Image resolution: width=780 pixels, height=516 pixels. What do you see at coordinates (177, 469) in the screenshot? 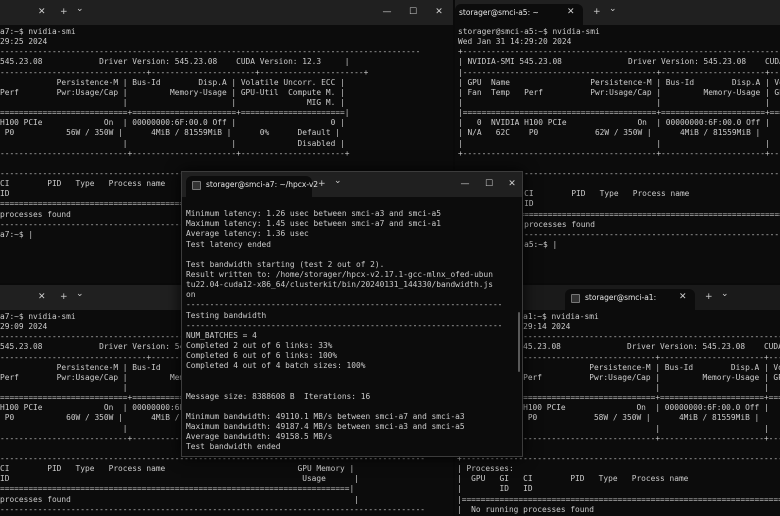
I see `terminal-line: CI PID Type Process name GPU Memory |` at bounding box center [177, 469].